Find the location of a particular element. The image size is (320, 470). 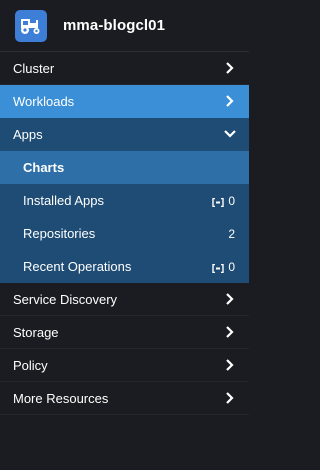

nav-item-workloads: Workloads is located at coordinates (124, 101).